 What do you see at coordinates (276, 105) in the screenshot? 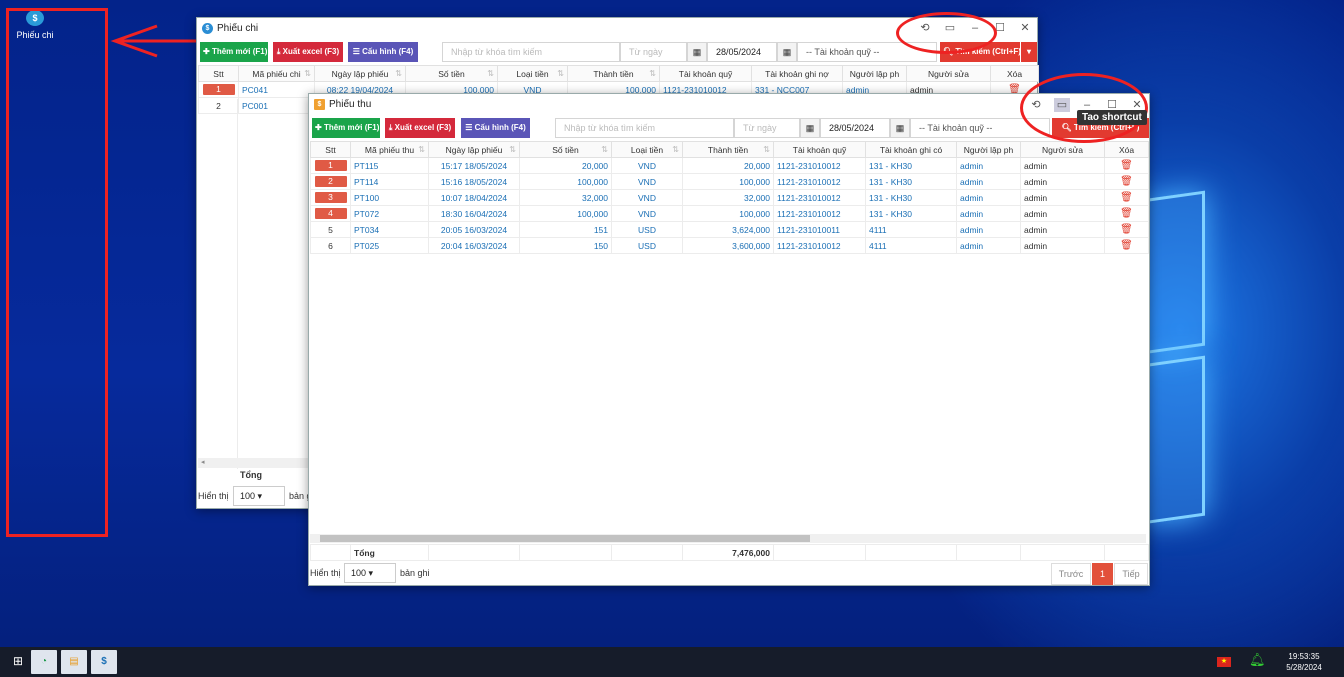
I see `table-cell: PC001` at bounding box center [276, 105].